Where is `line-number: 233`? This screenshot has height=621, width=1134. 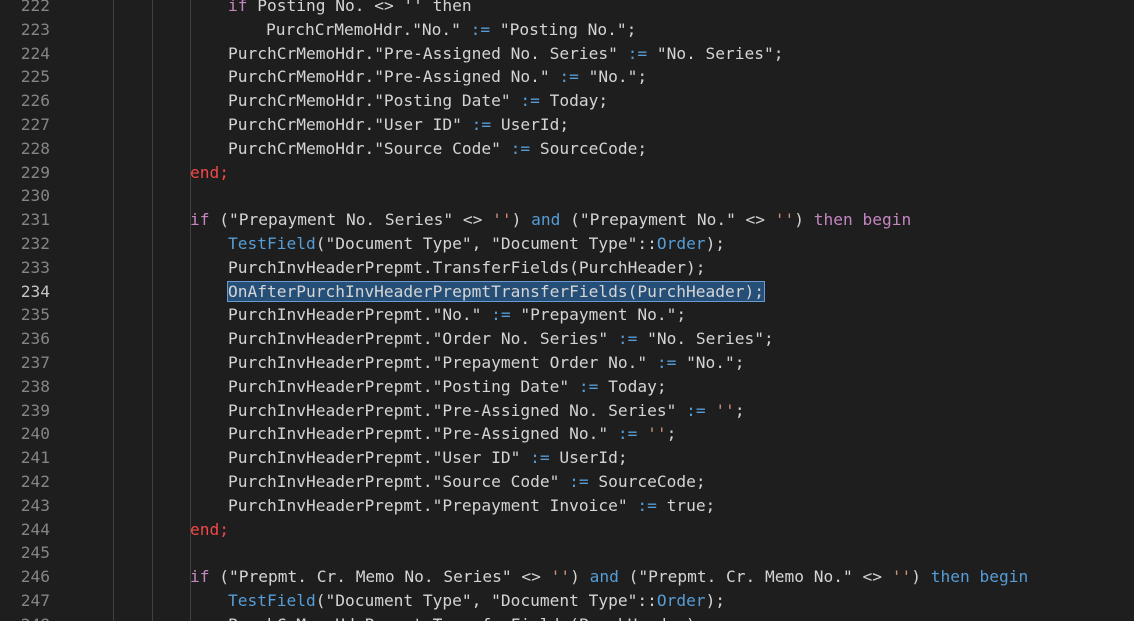
line-number: 233 is located at coordinates (35, 267).